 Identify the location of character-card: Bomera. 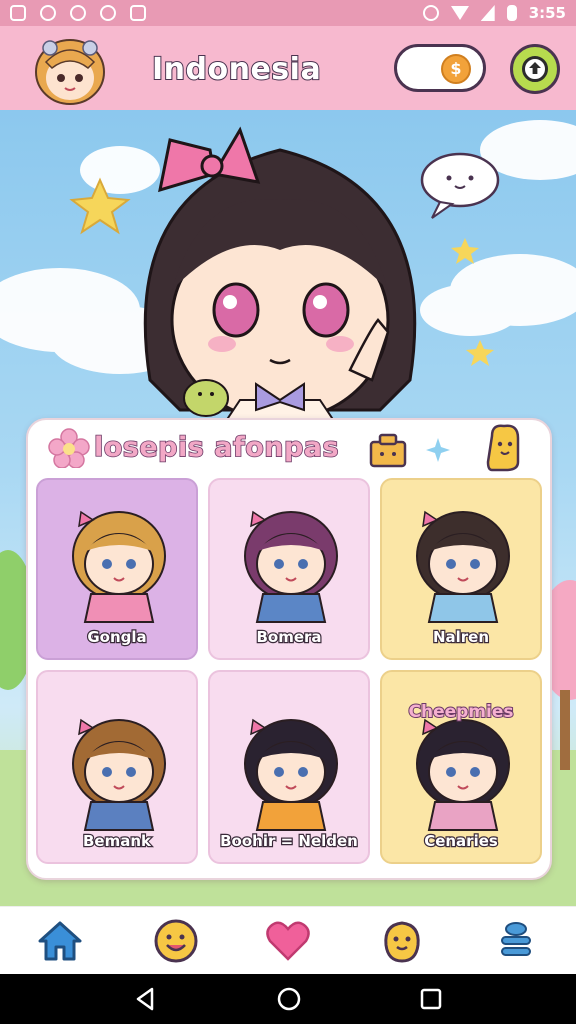
(289, 569).